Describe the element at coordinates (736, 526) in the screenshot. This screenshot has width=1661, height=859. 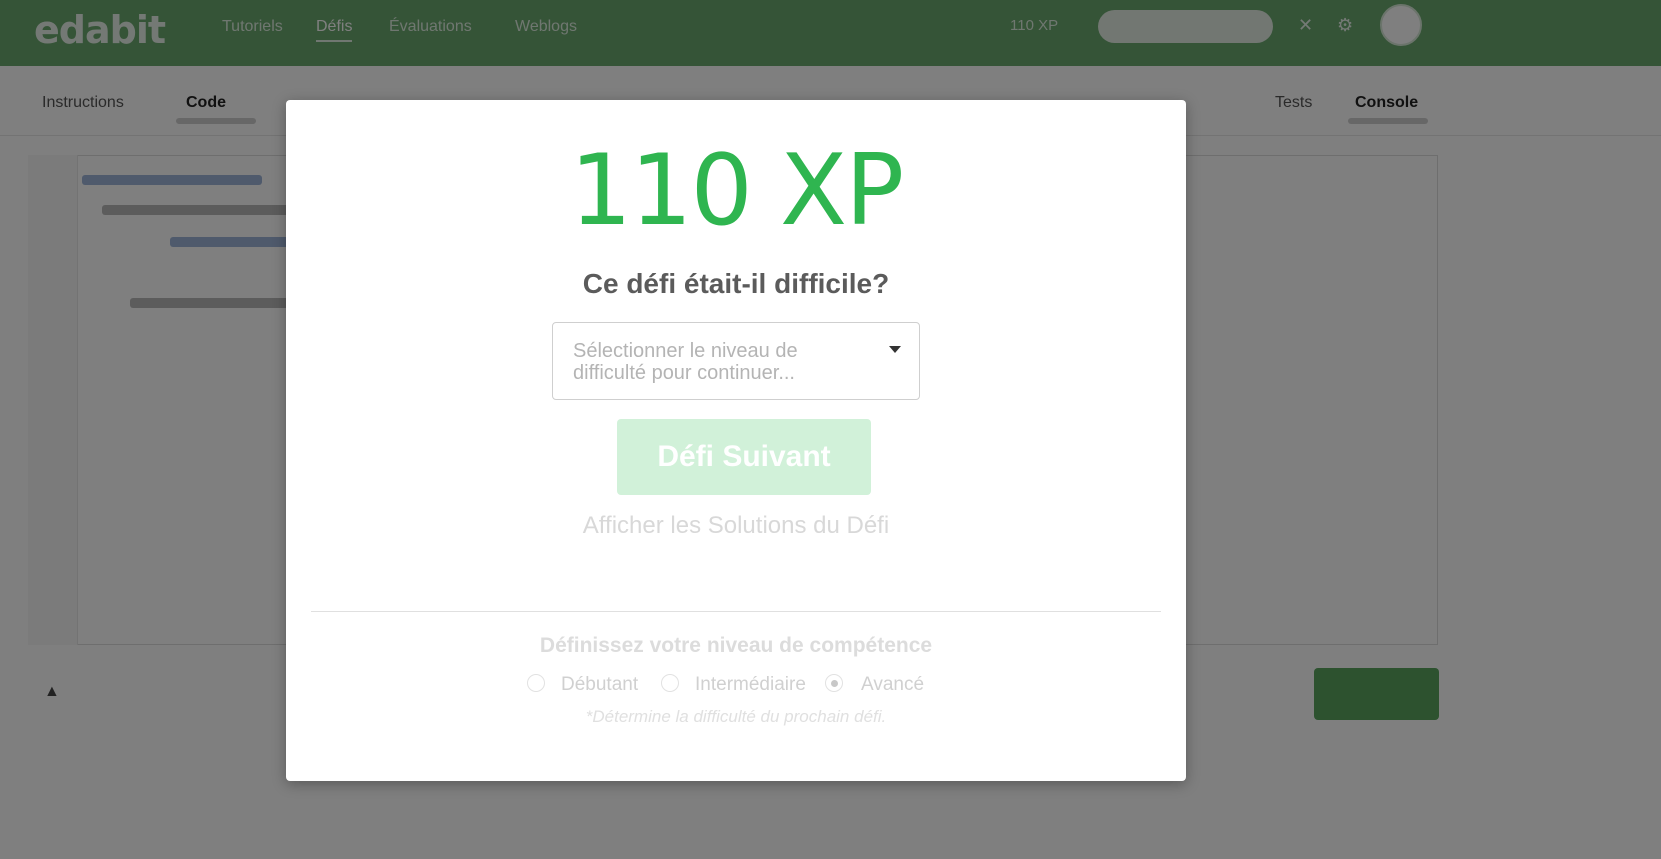
I see `show-solutions-link: Afficher les Solutions du Défi` at that location.